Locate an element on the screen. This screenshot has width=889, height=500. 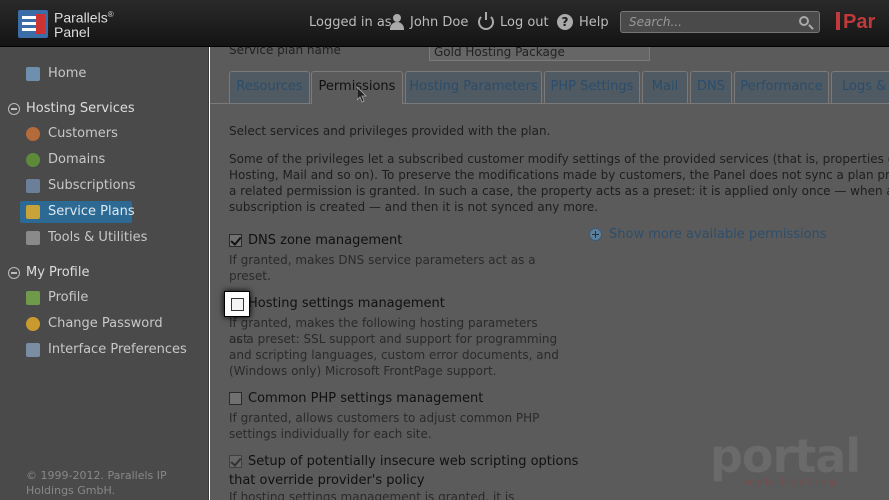
tab-hosting-parameters: Hosting Parameters is located at coordinates (473, 87).